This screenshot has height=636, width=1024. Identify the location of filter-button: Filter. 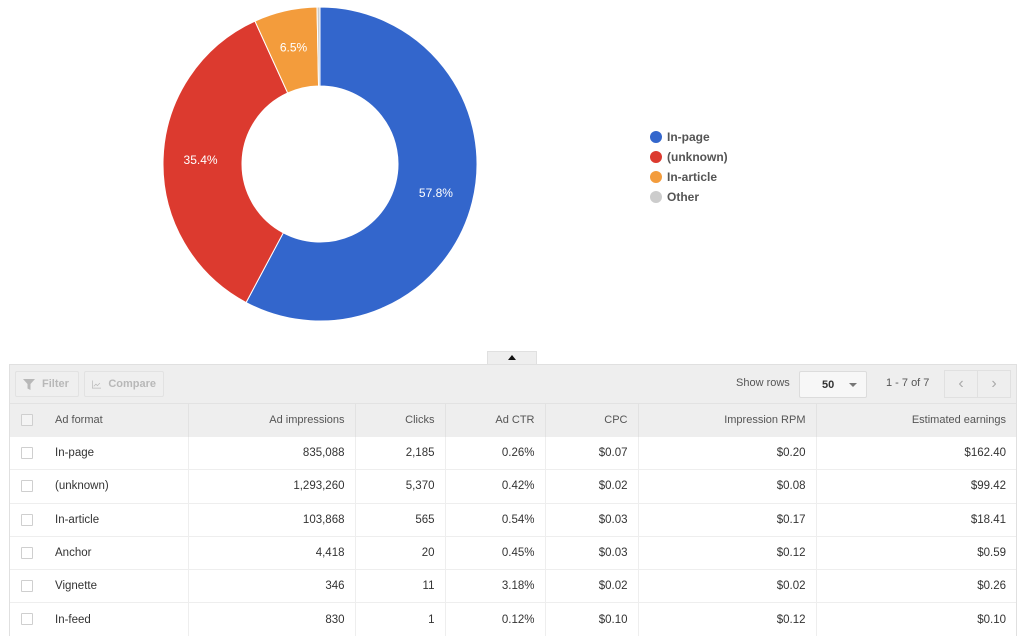
(47, 384).